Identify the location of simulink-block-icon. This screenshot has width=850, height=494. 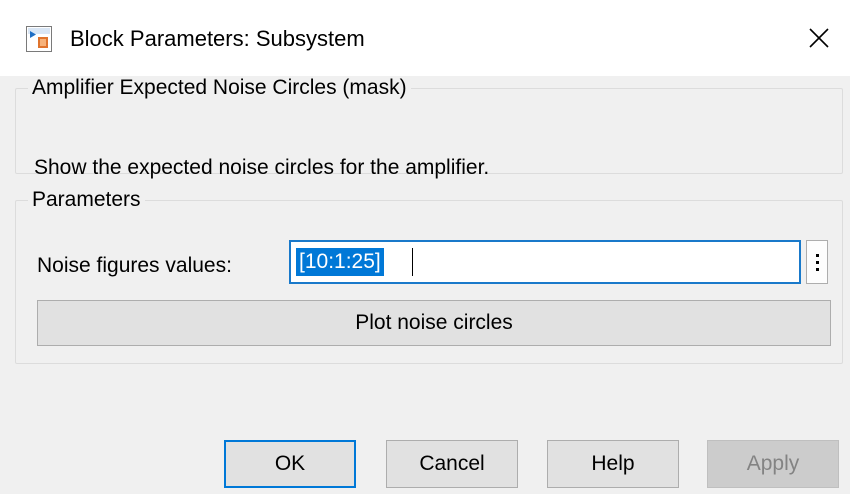
(39, 39).